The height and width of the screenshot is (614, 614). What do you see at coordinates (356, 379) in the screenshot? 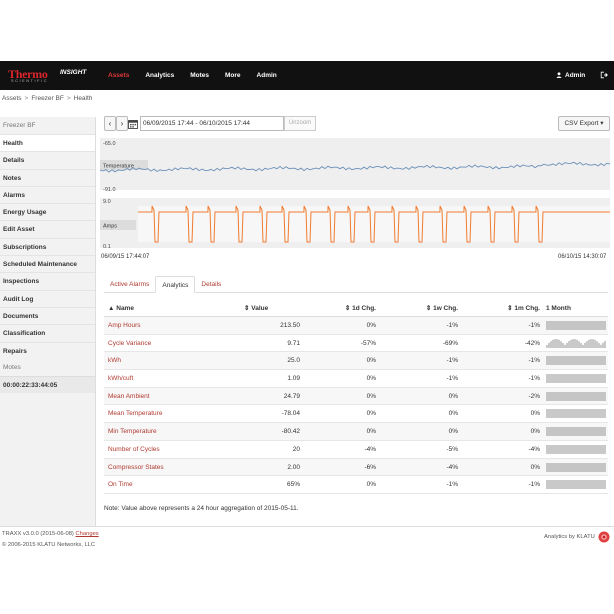
I see `table-row: kWh/cuft 1.09 0% -1% -1%` at bounding box center [356, 379].